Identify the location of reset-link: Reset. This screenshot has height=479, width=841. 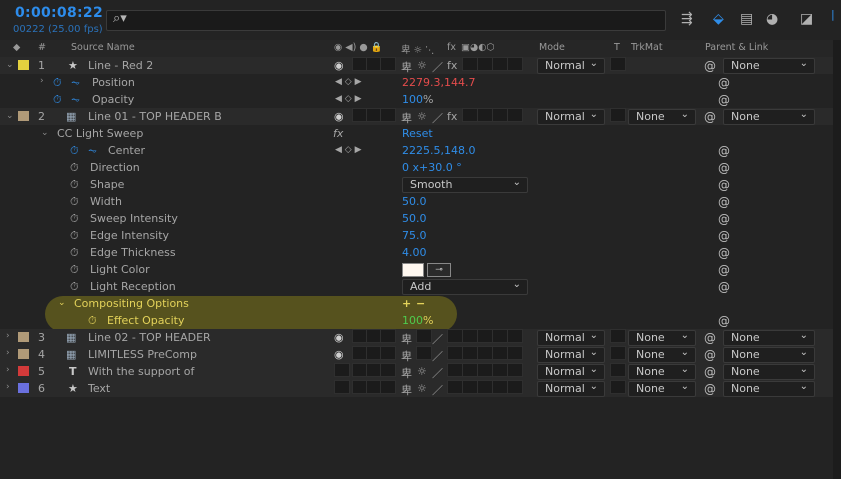
(417, 133).